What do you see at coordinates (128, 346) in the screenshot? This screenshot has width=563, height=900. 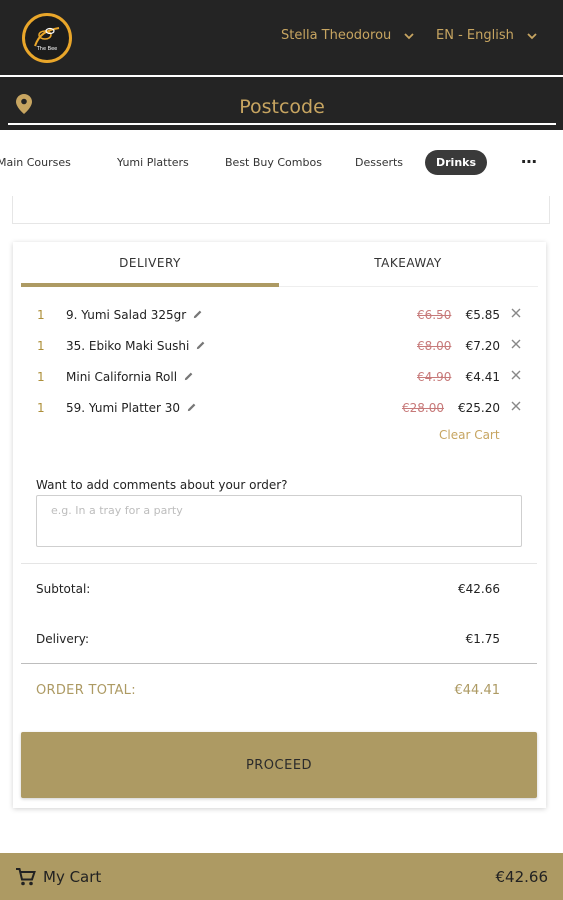 I see `item-name: 35. Ebiko Maki Sushi` at bounding box center [128, 346].